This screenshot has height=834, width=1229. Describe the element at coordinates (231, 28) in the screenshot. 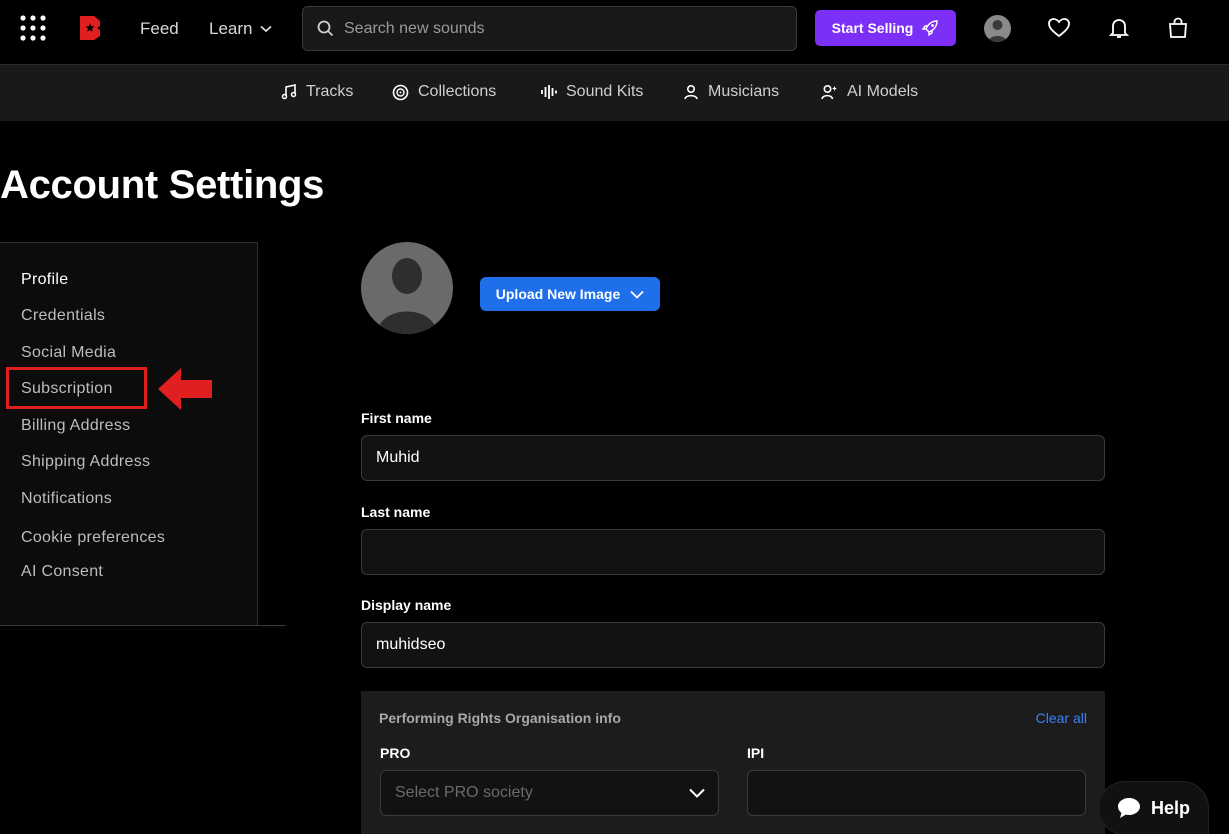

I see `learn-label: Learn` at that location.